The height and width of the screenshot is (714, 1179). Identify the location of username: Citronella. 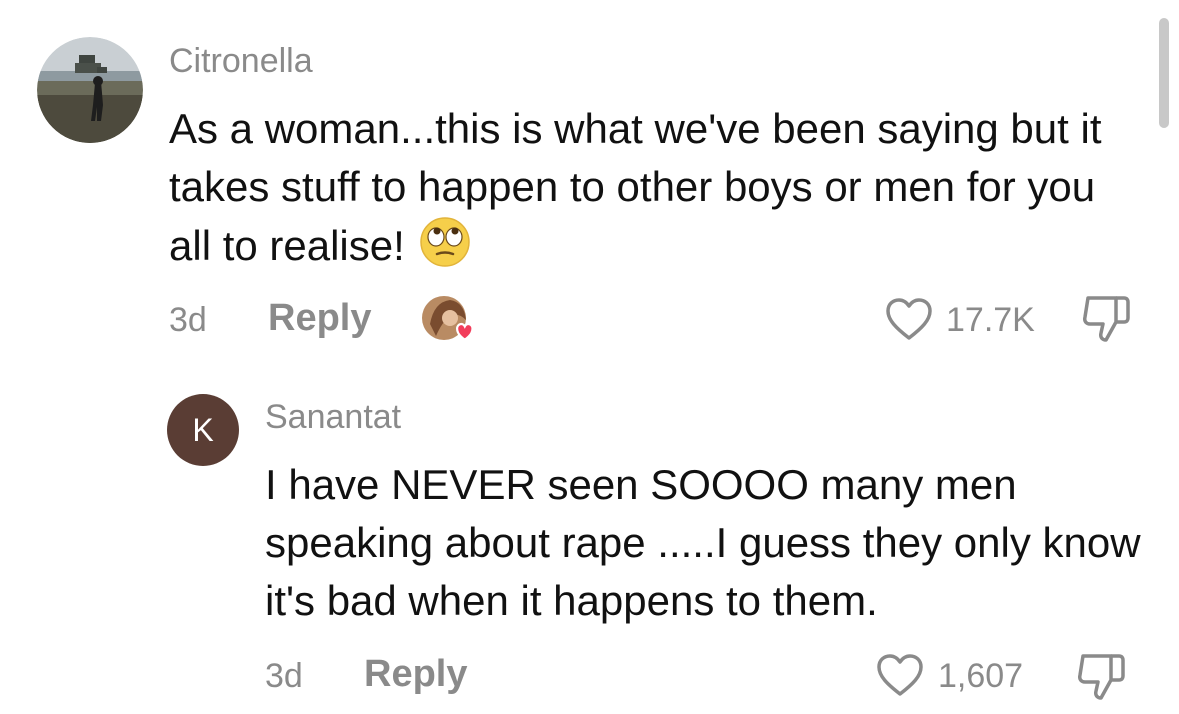
(241, 61).